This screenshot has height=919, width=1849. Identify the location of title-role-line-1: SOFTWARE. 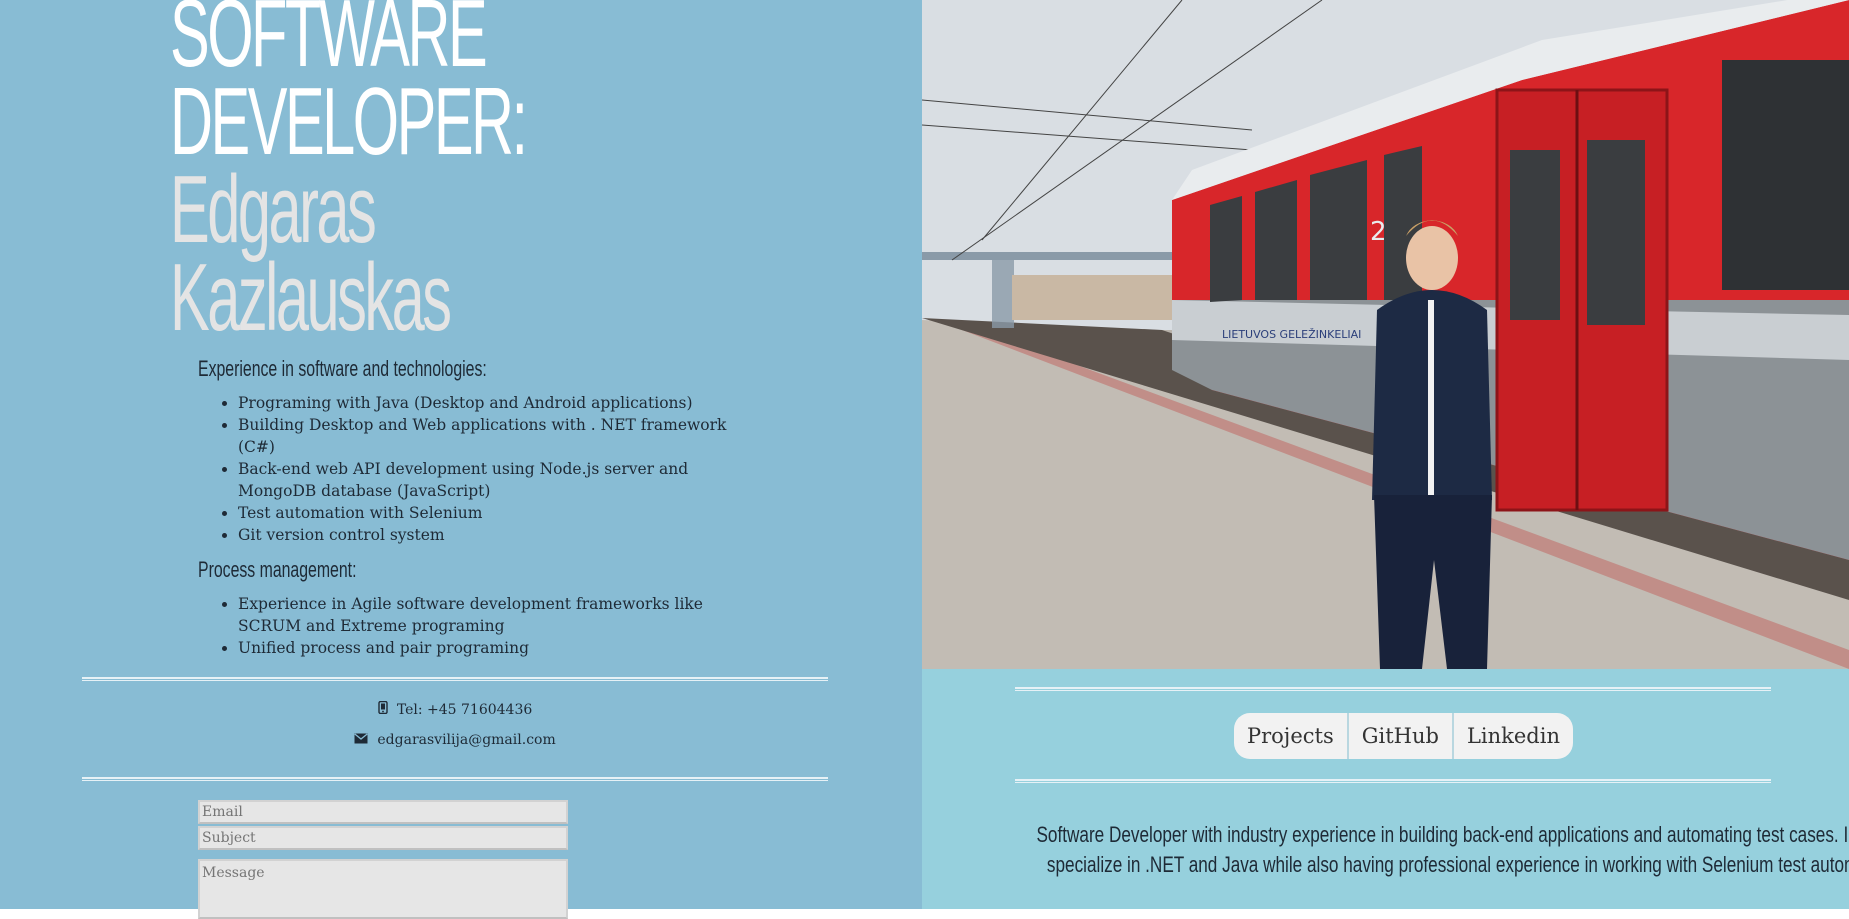
(329, 43).